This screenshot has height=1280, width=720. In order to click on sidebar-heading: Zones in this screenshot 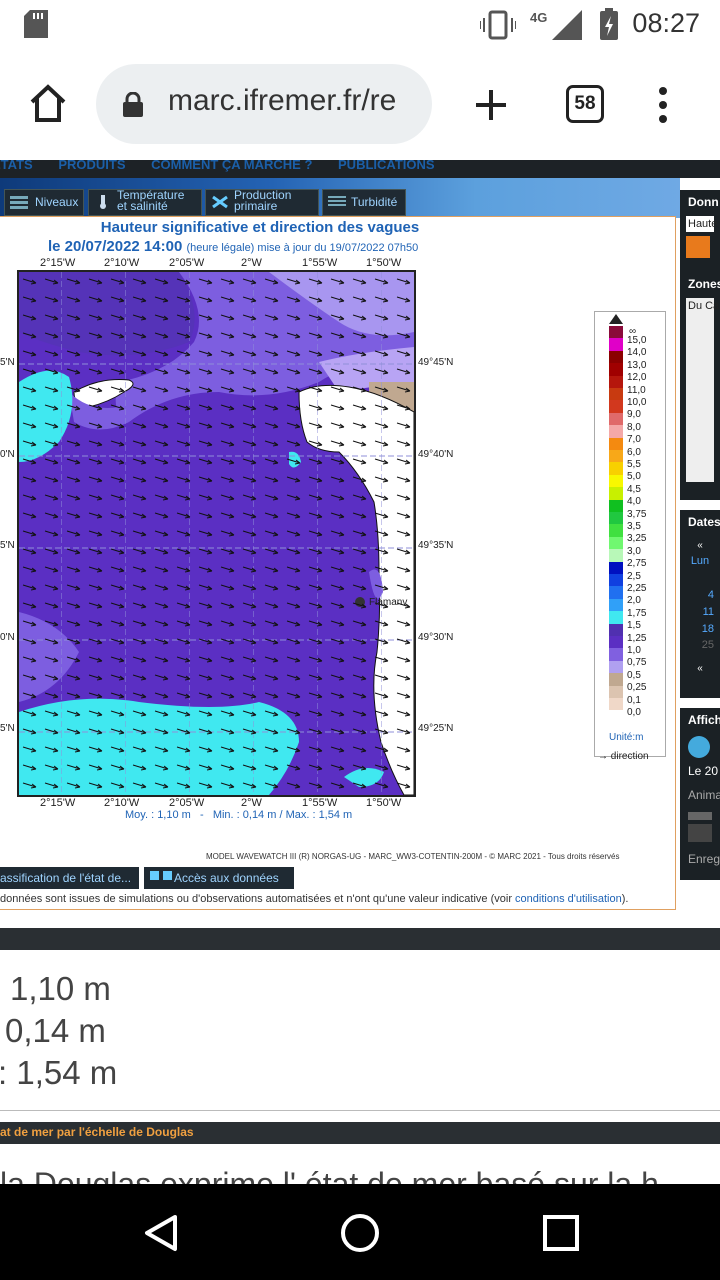, I will do `click(704, 284)`.